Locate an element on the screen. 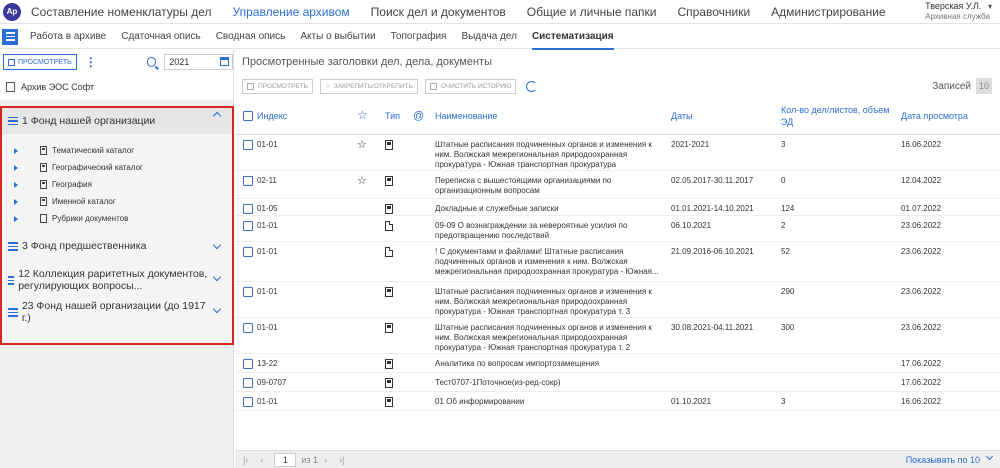 The width and height of the screenshot is (1000, 468). refresh-icon is located at coordinates (532, 86).